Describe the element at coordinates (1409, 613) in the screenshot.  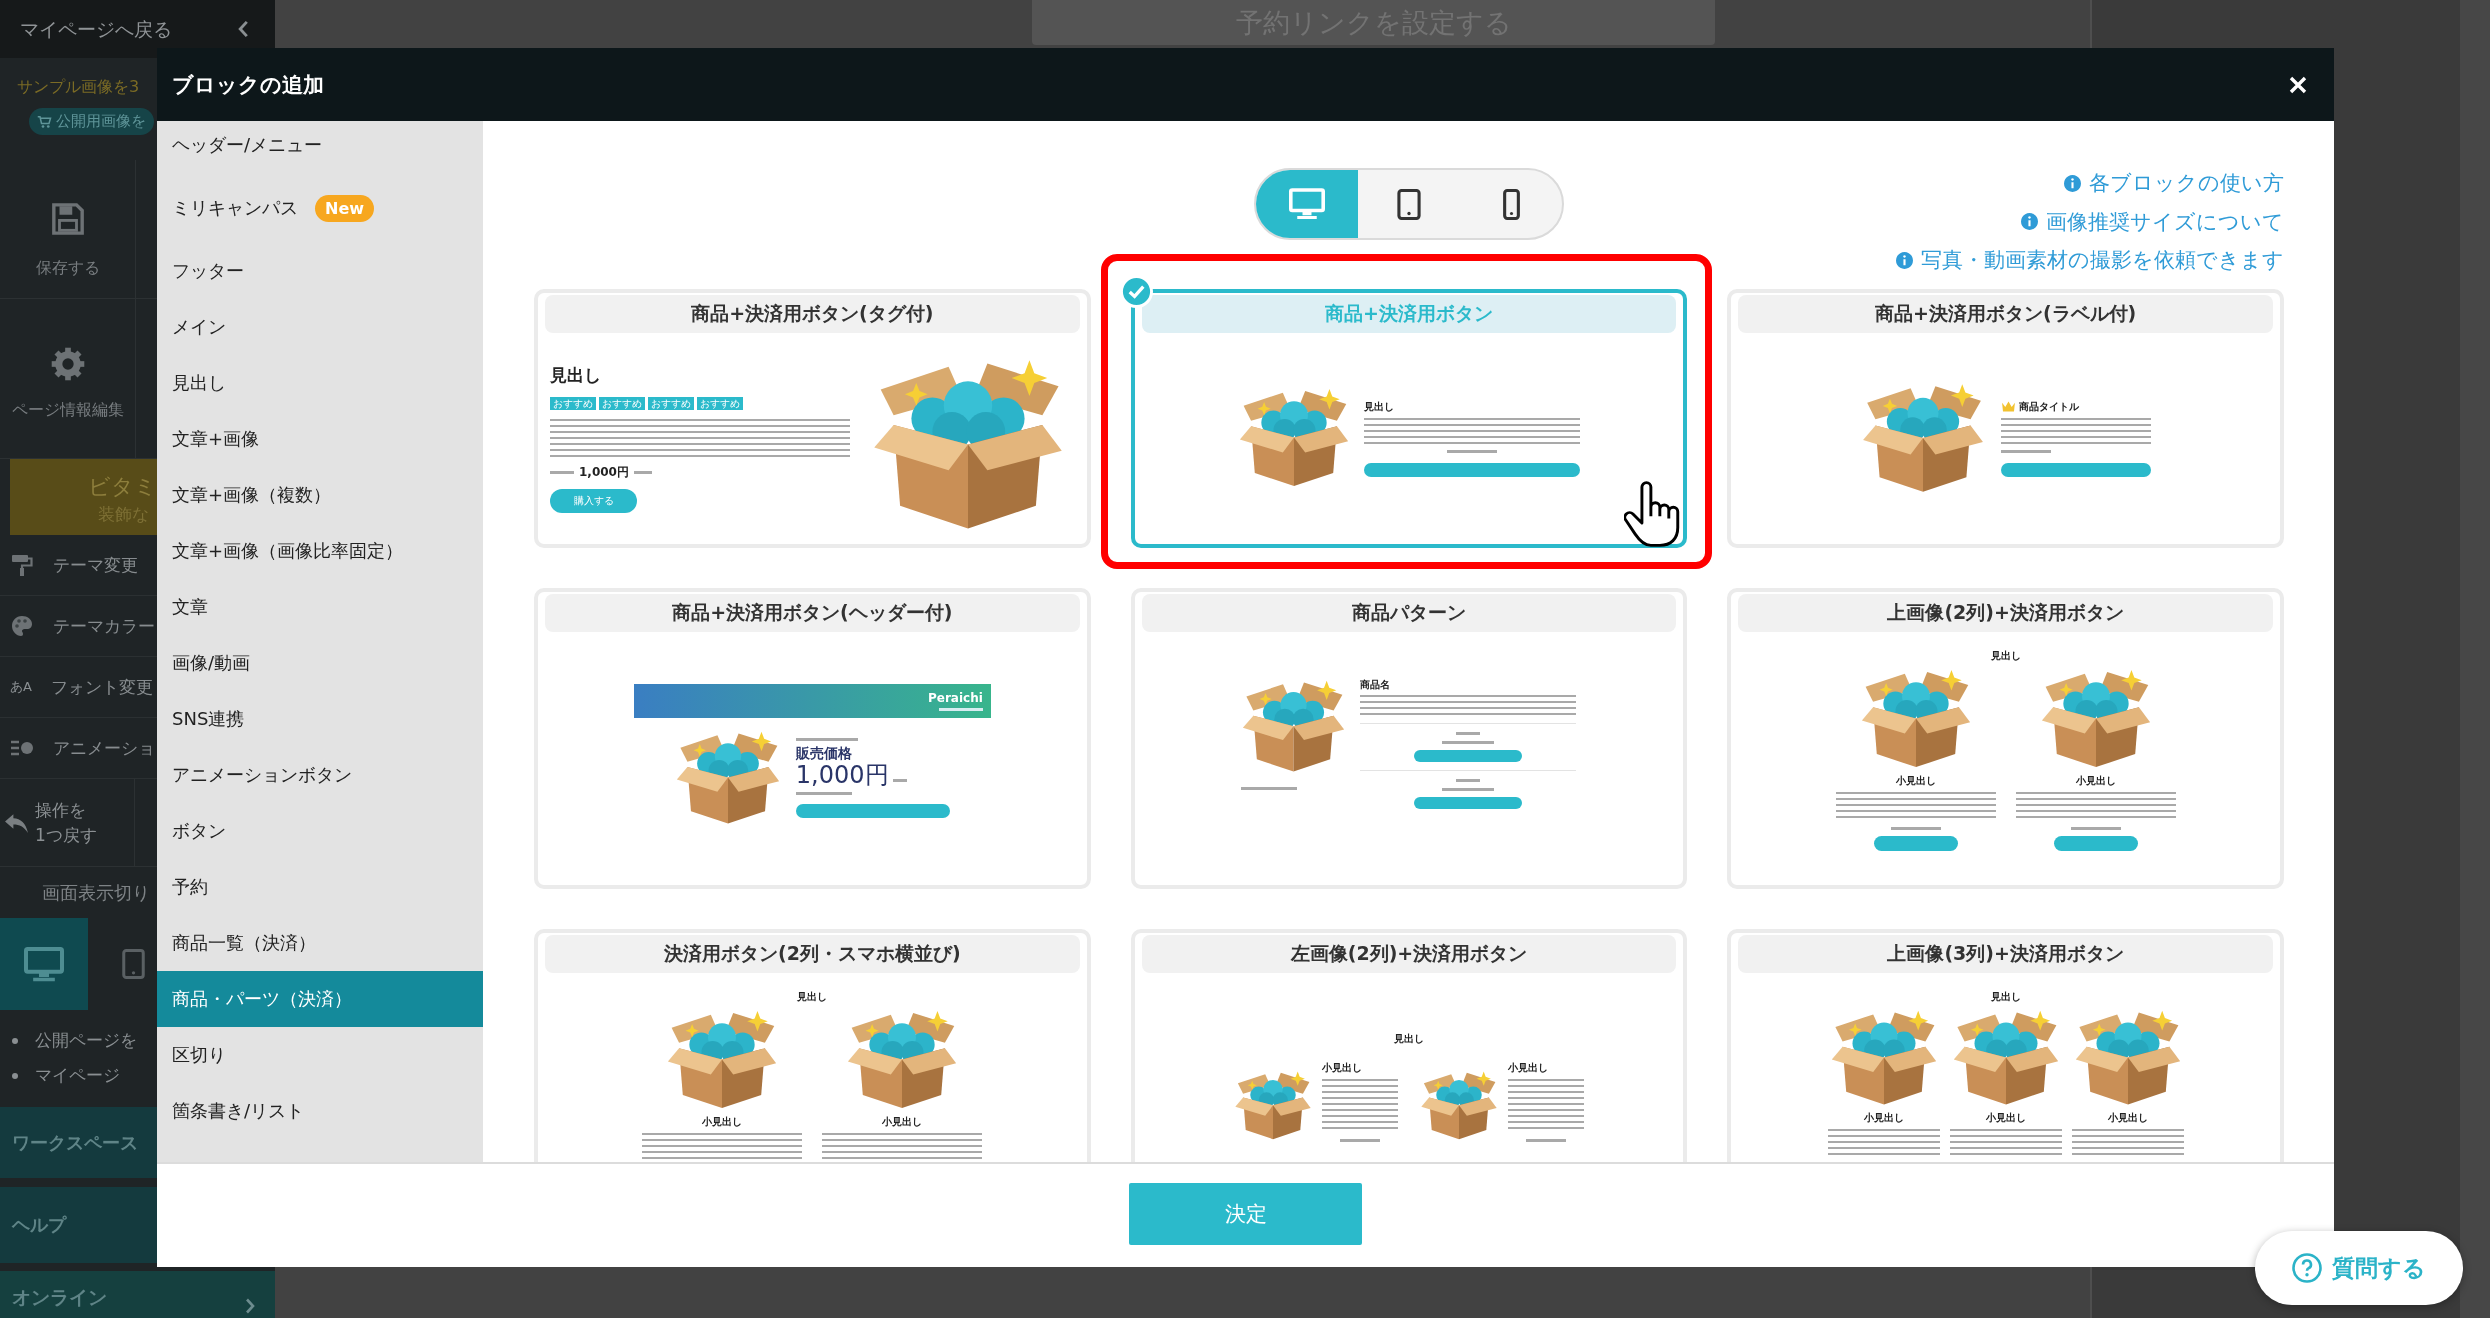
I see `block-title: 商品パターン` at that location.